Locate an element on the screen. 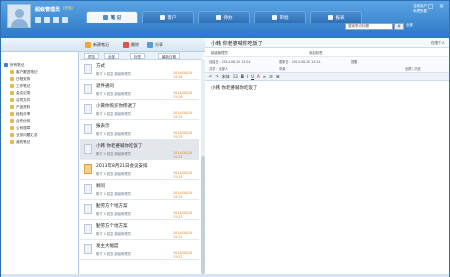  tree-item: 我的笔记 is located at coordinates (20, 142).